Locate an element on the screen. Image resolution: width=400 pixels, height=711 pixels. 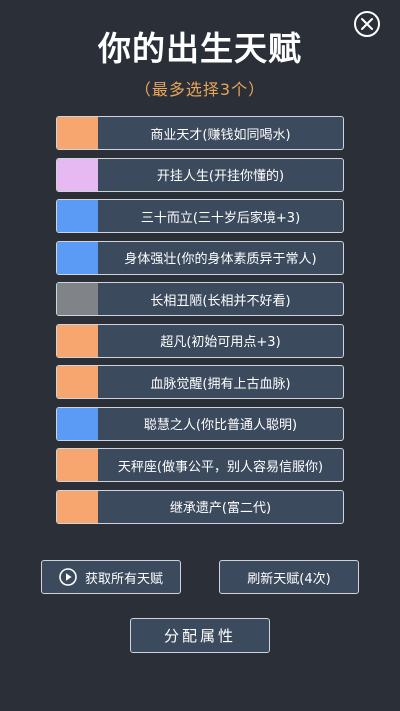
talent-option: 聪慧之人(你比普通人聪明) is located at coordinates (200, 423).